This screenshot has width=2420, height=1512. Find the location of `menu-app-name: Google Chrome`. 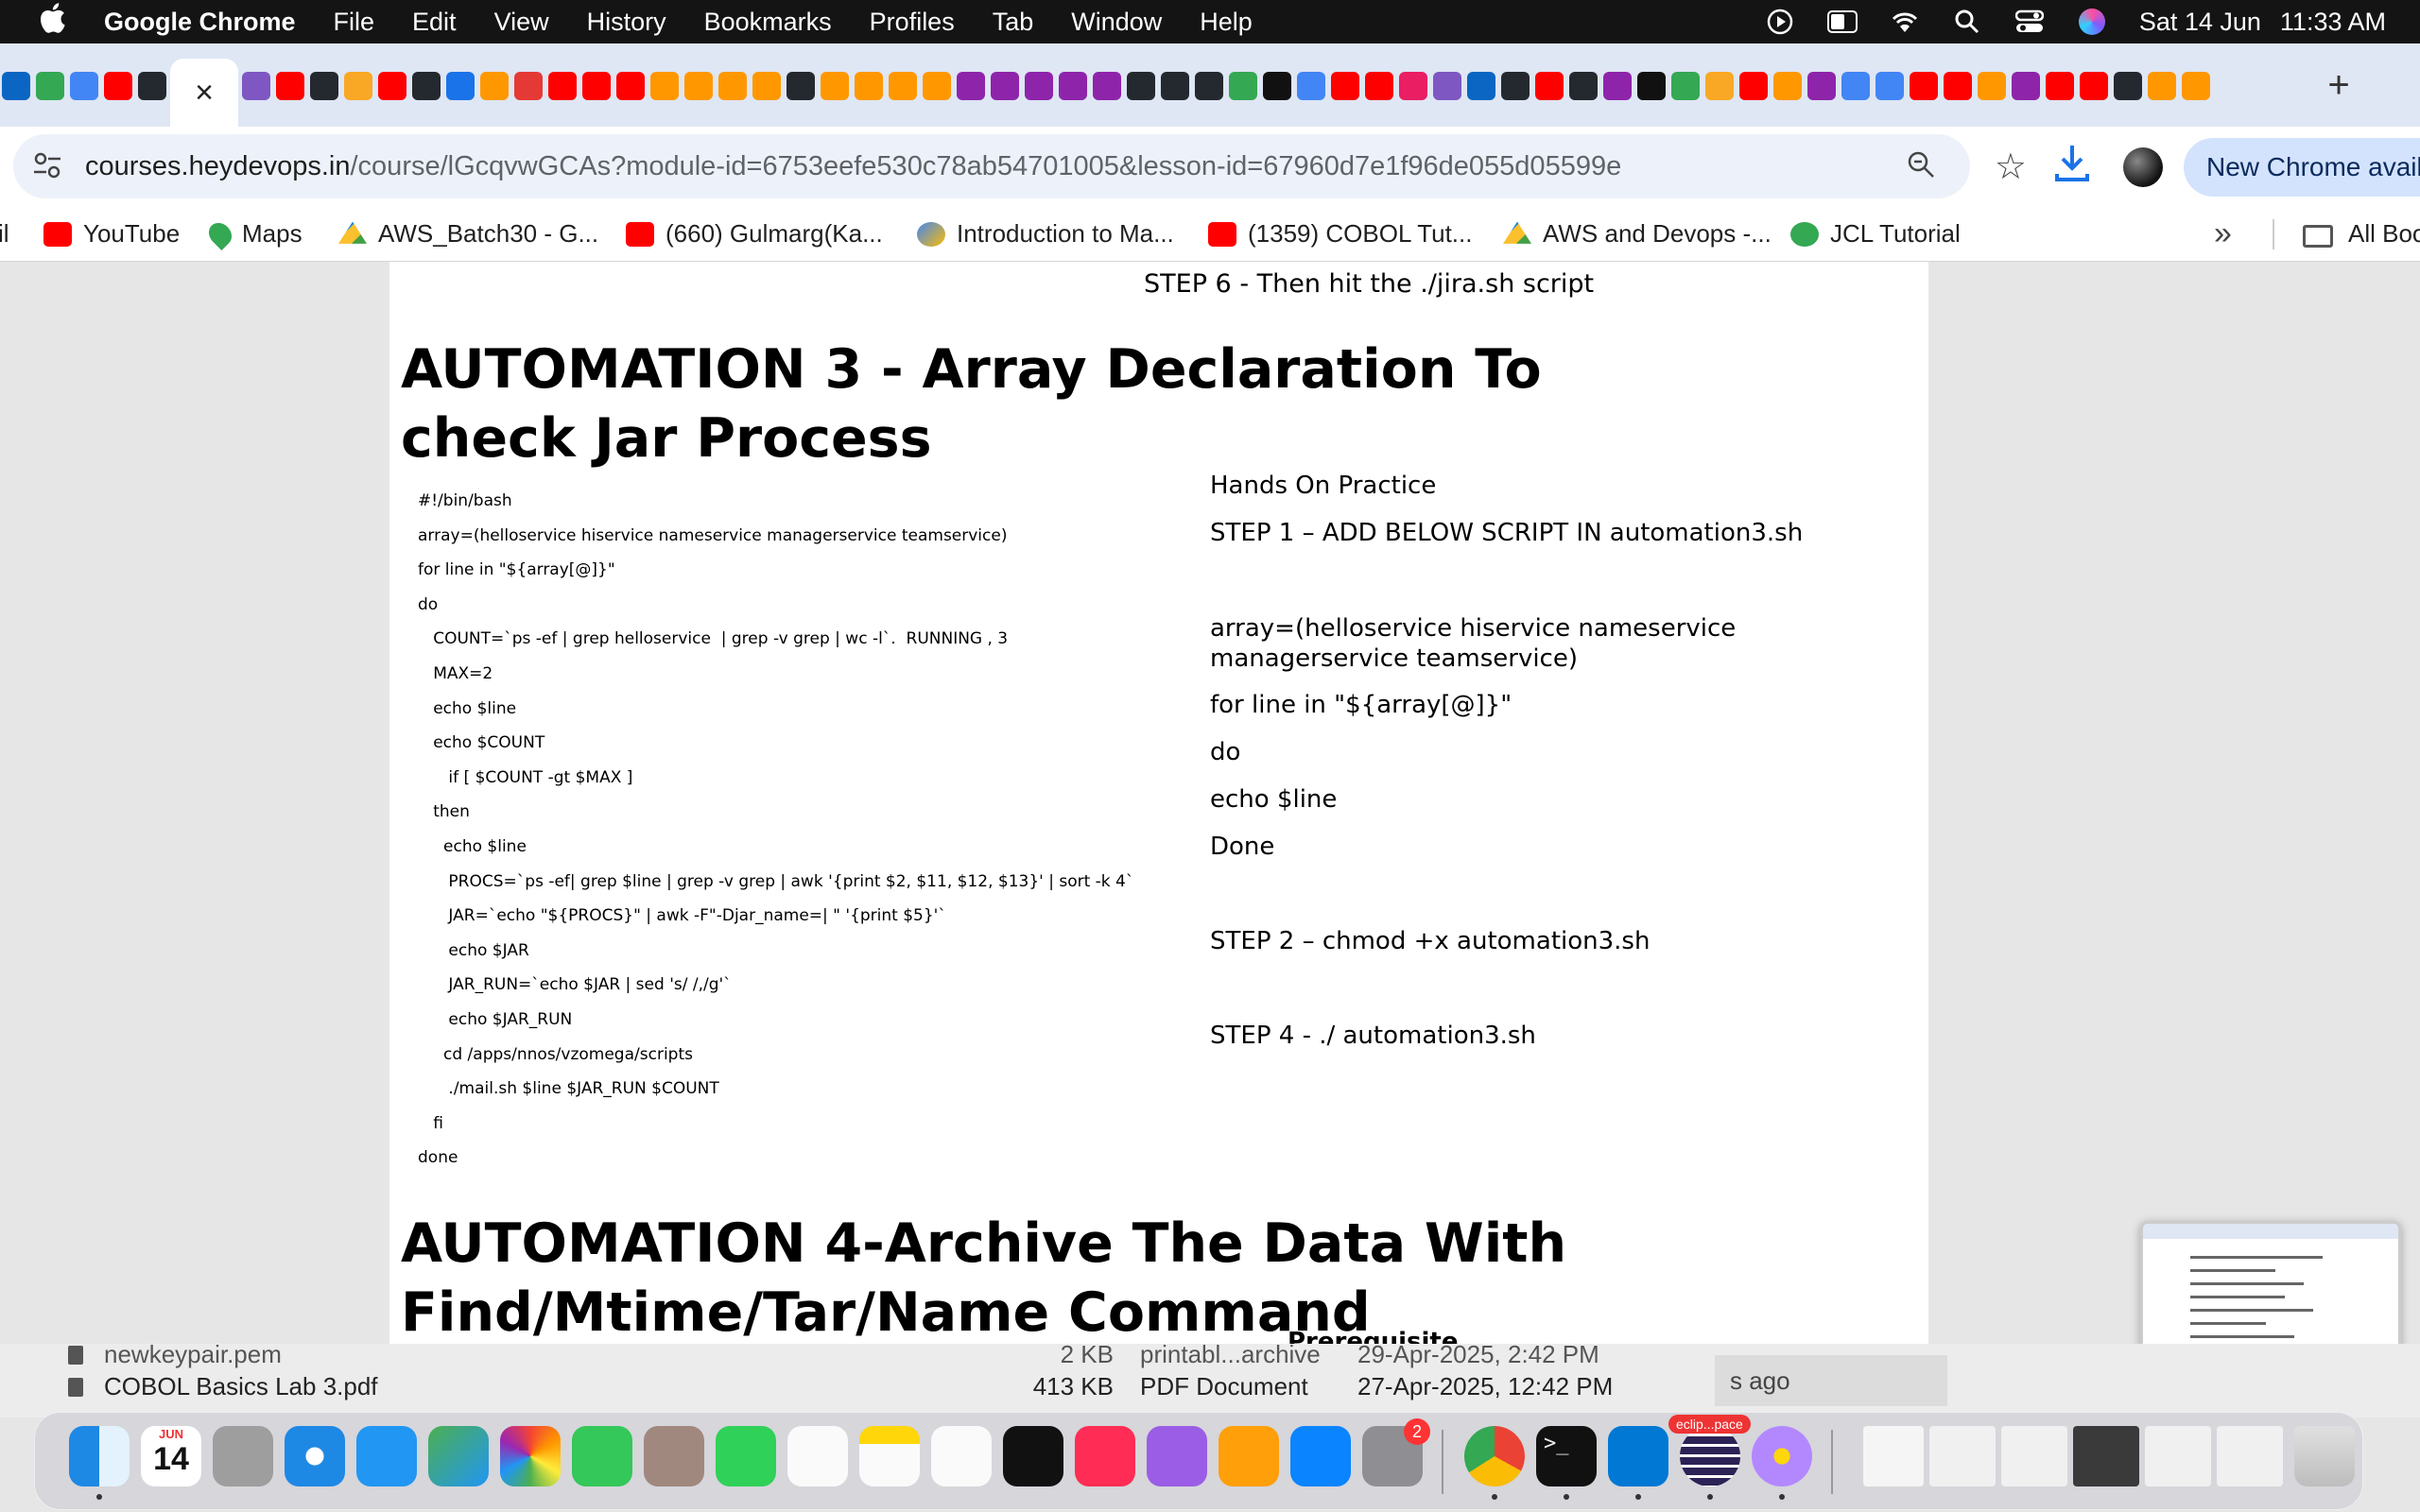

menu-app-name: Google Chrome is located at coordinates (200, 22).